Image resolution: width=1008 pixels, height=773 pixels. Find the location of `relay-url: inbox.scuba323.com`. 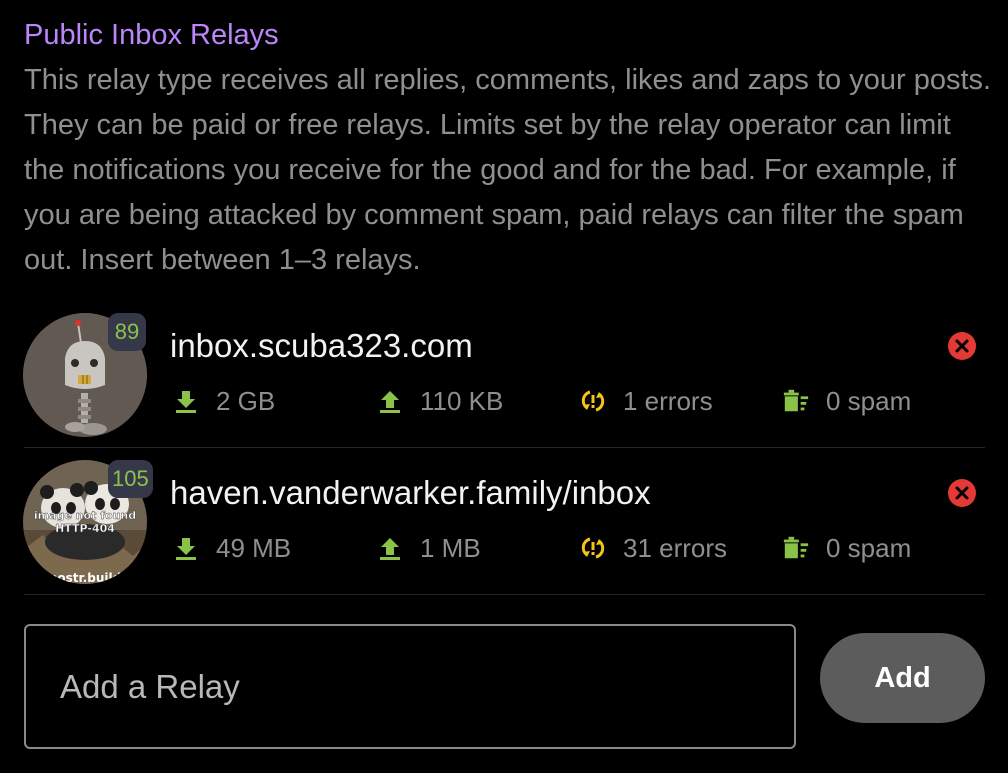

relay-url: inbox.scuba323.com is located at coordinates (321, 345).